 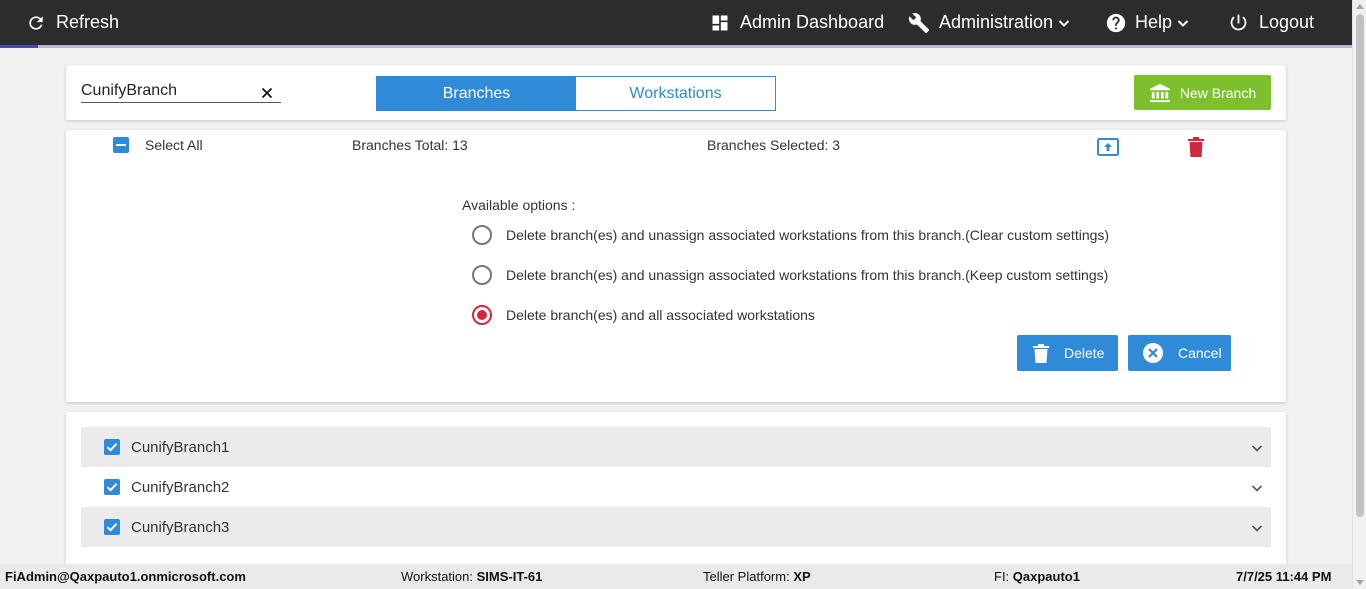 I want to click on search-field, so click(x=181, y=92).